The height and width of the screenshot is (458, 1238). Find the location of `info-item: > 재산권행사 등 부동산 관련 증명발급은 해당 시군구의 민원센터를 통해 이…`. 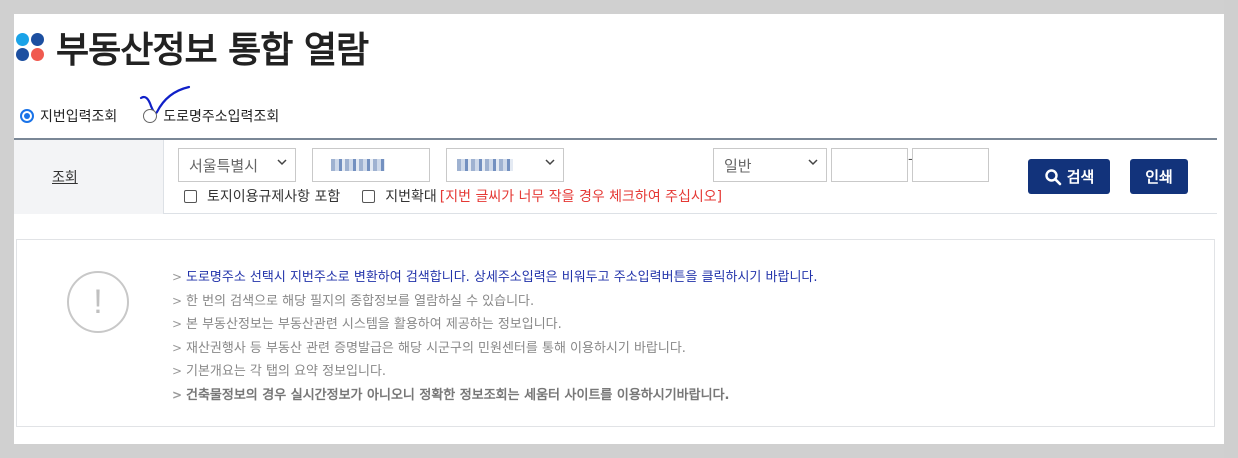

info-item: > 재산권행사 등 부동산 관련 증명발급은 해당 시군구의 민원센터를 통해 이… is located at coordinates (429, 348).